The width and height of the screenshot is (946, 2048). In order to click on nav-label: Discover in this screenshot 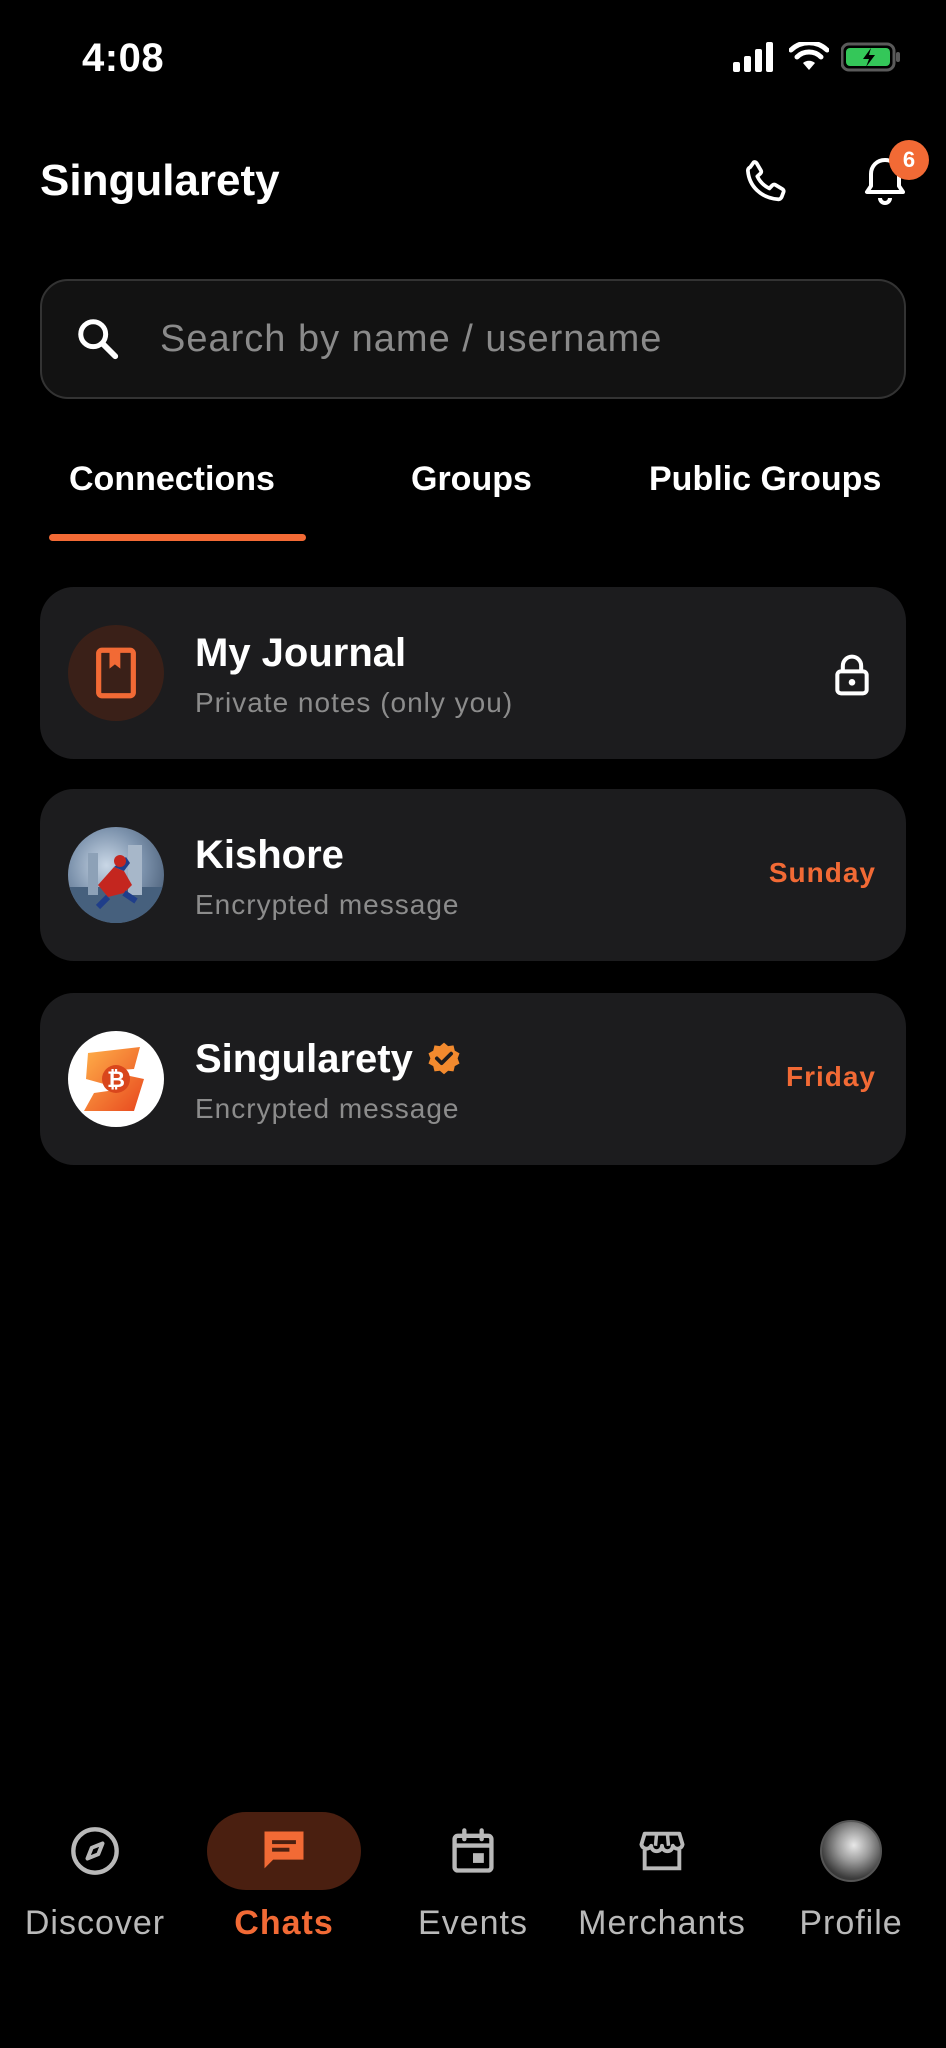, I will do `click(95, 1923)`.